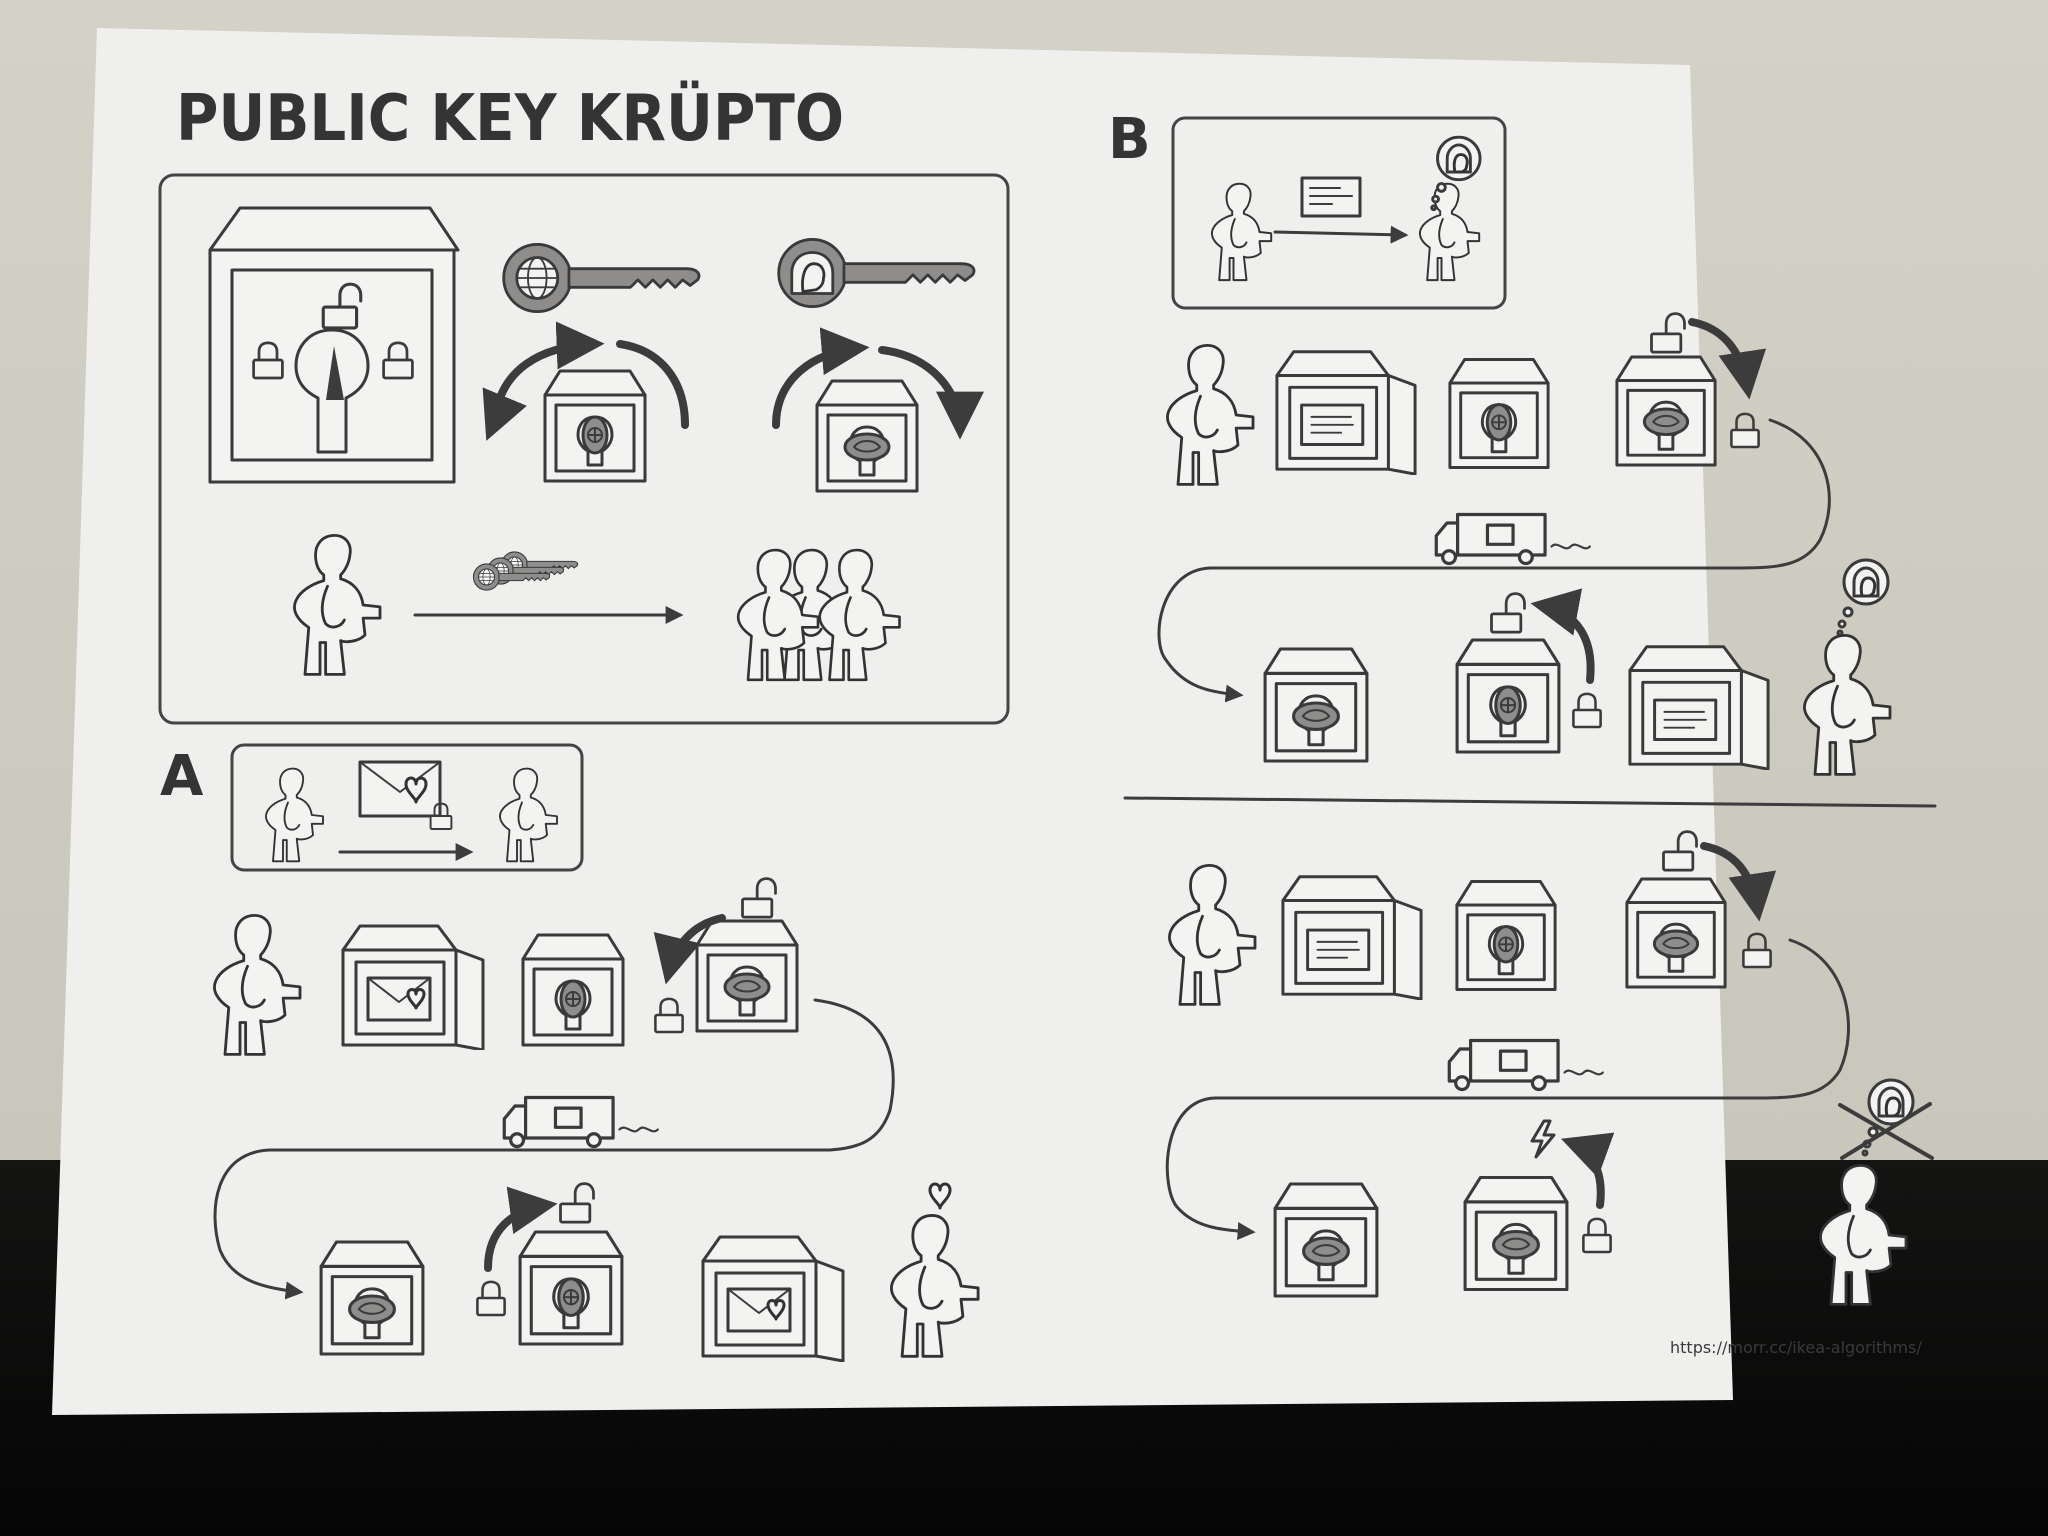 The width and height of the screenshot is (2048, 1536). Describe the element at coordinates (1129, 139) in the screenshot. I see `section-b-label: B` at that location.